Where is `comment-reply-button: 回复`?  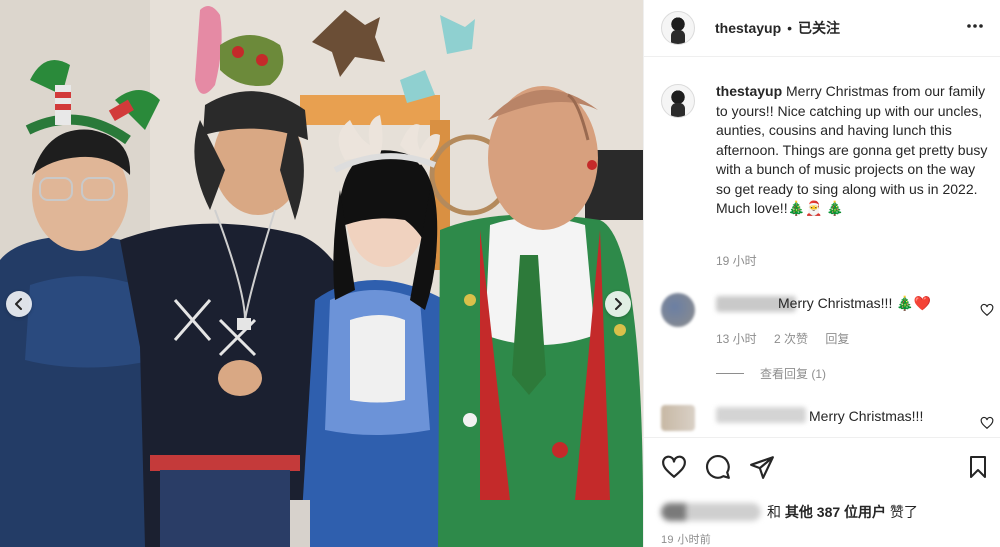
comment-reply-button: 回复 is located at coordinates (837, 339).